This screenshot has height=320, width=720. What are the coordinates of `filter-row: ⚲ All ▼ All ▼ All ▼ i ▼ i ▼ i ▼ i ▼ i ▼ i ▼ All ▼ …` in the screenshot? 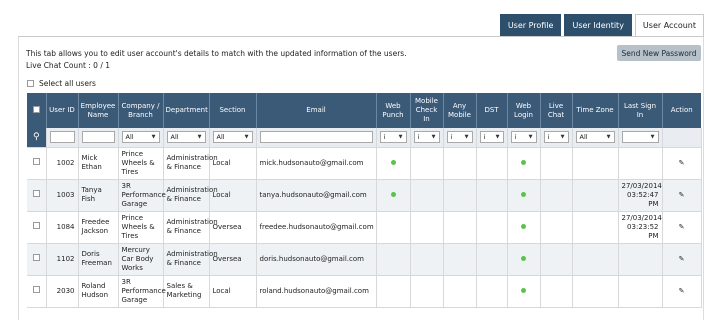 It's located at (364, 138).